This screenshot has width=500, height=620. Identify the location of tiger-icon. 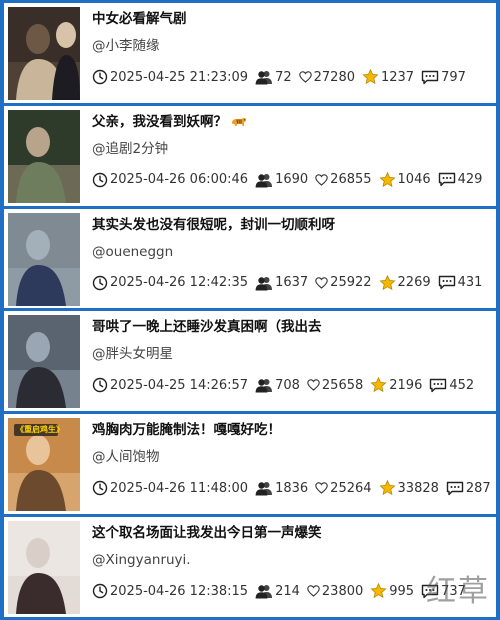
(237, 122).